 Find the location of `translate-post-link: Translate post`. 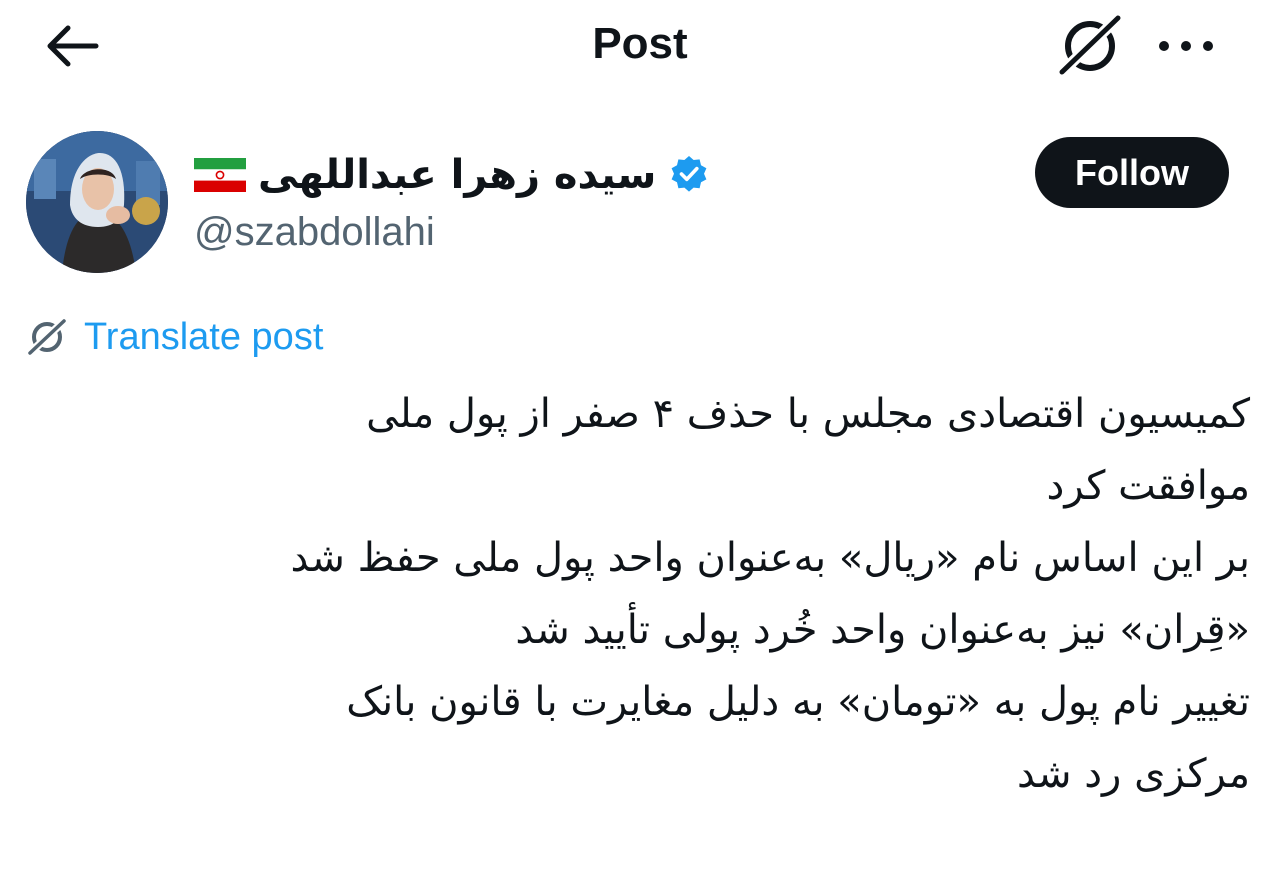

translate-post-link: Translate post is located at coordinates (174, 337).